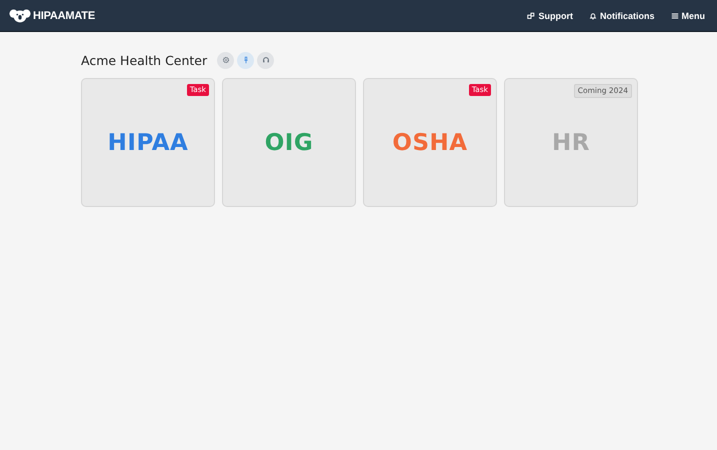  What do you see at coordinates (571, 143) in the screenshot?
I see `module-label: HR` at bounding box center [571, 143].